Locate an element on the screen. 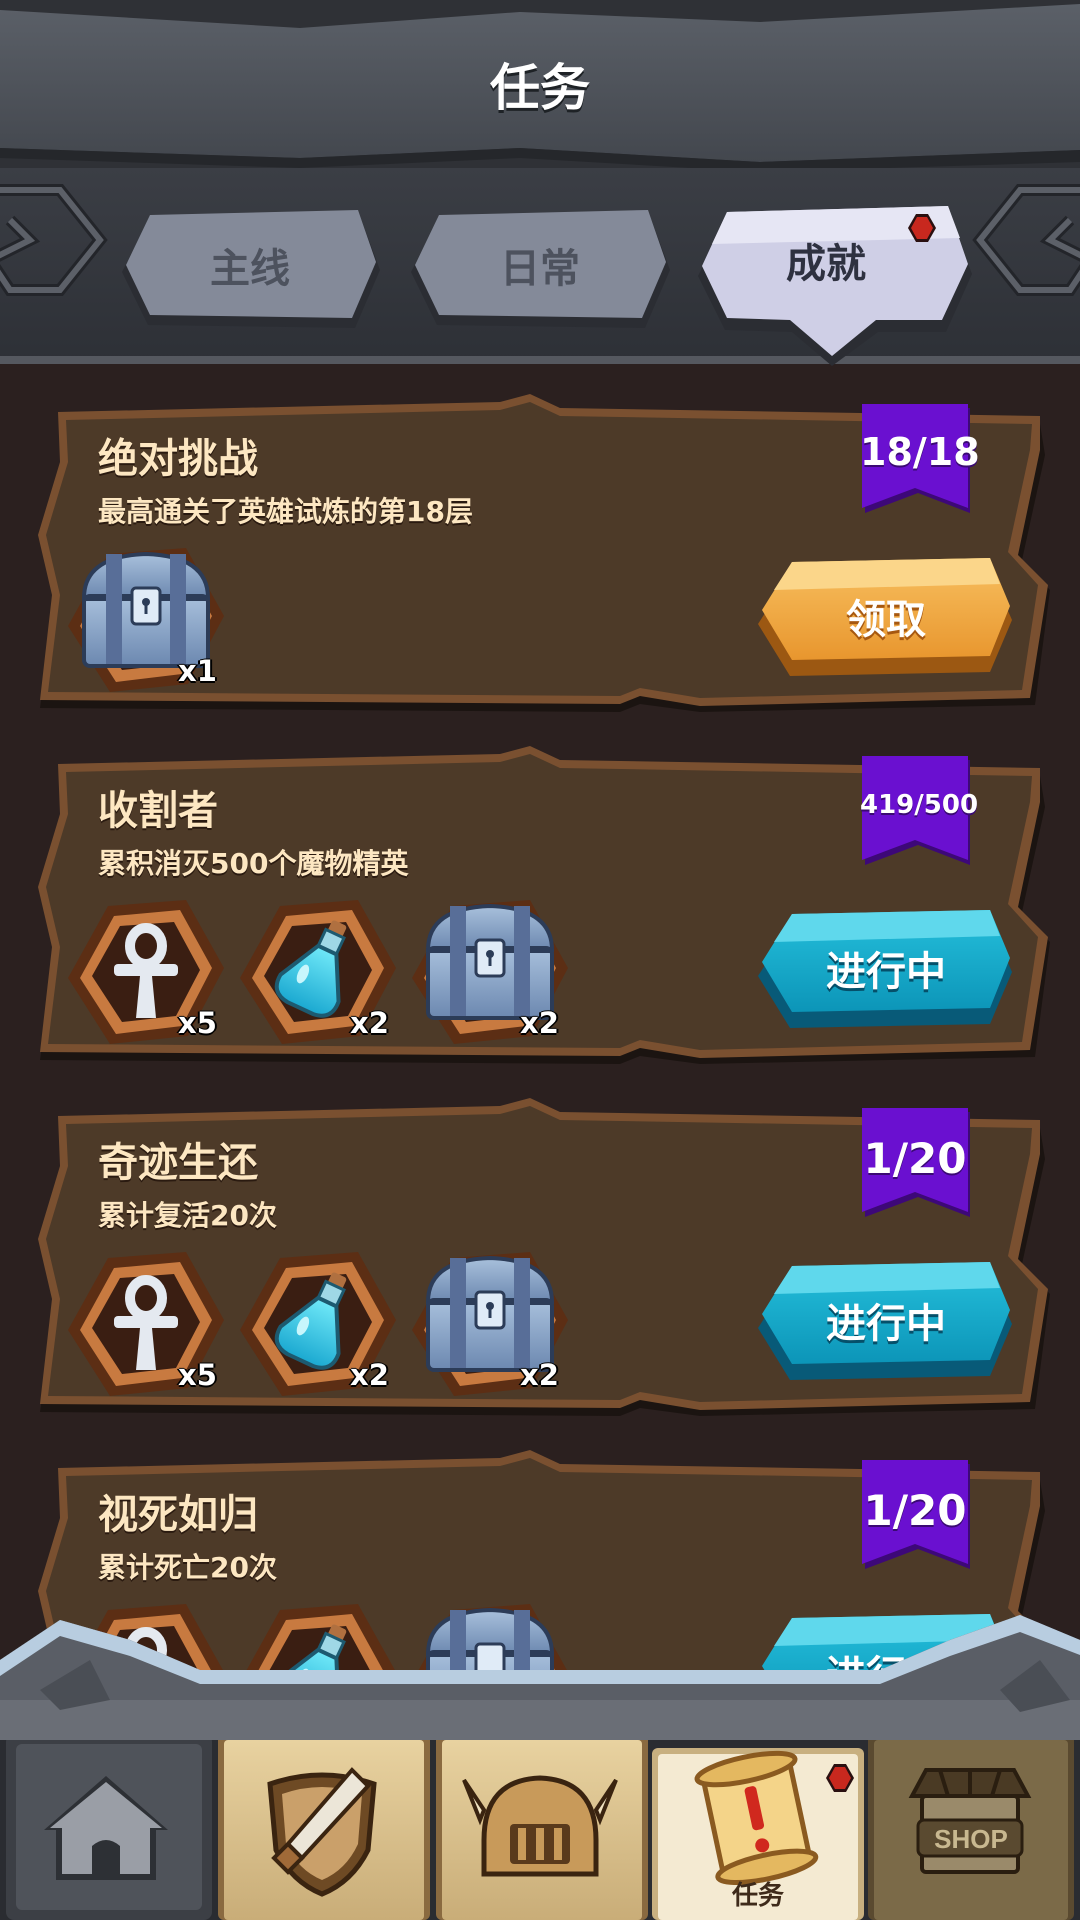  quest-description: 累计死亡20次 is located at coordinates (187, 1567).